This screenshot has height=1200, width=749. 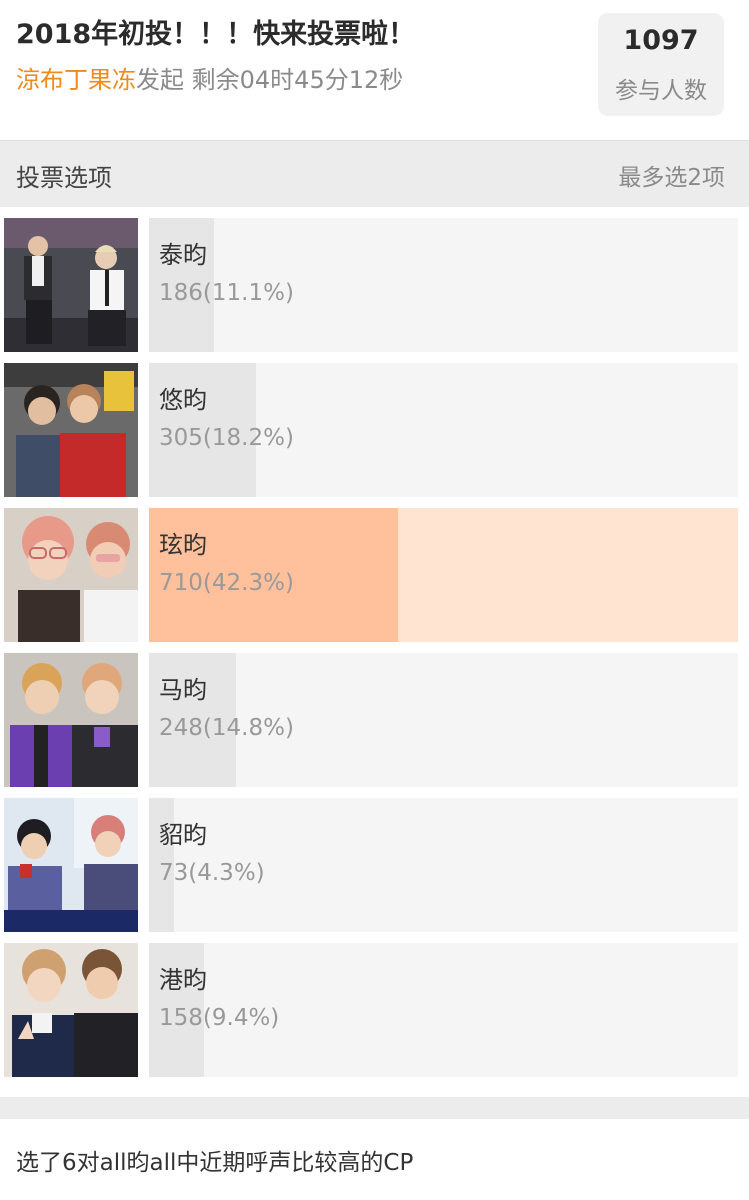 What do you see at coordinates (443, 865) in the screenshot?
I see `option-bar-track: 貂昀 73(4.3%)` at bounding box center [443, 865].